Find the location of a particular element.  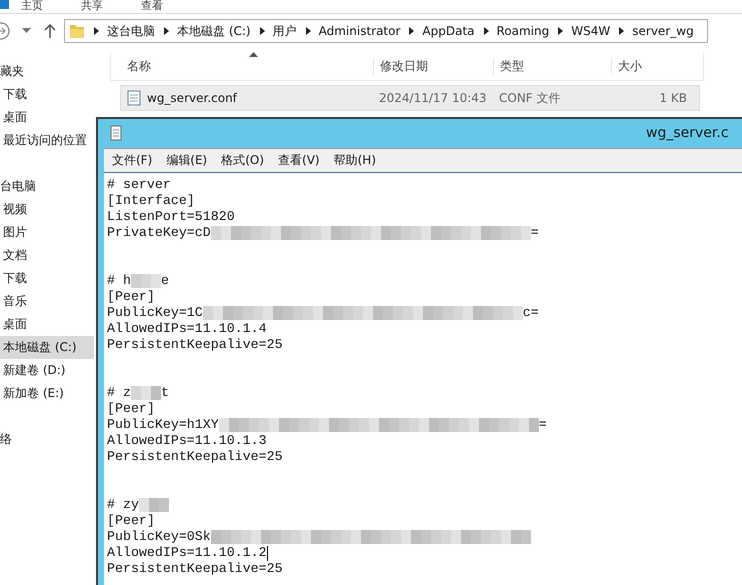

breadcrumb: WS4W is located at coordinates (590, 31).